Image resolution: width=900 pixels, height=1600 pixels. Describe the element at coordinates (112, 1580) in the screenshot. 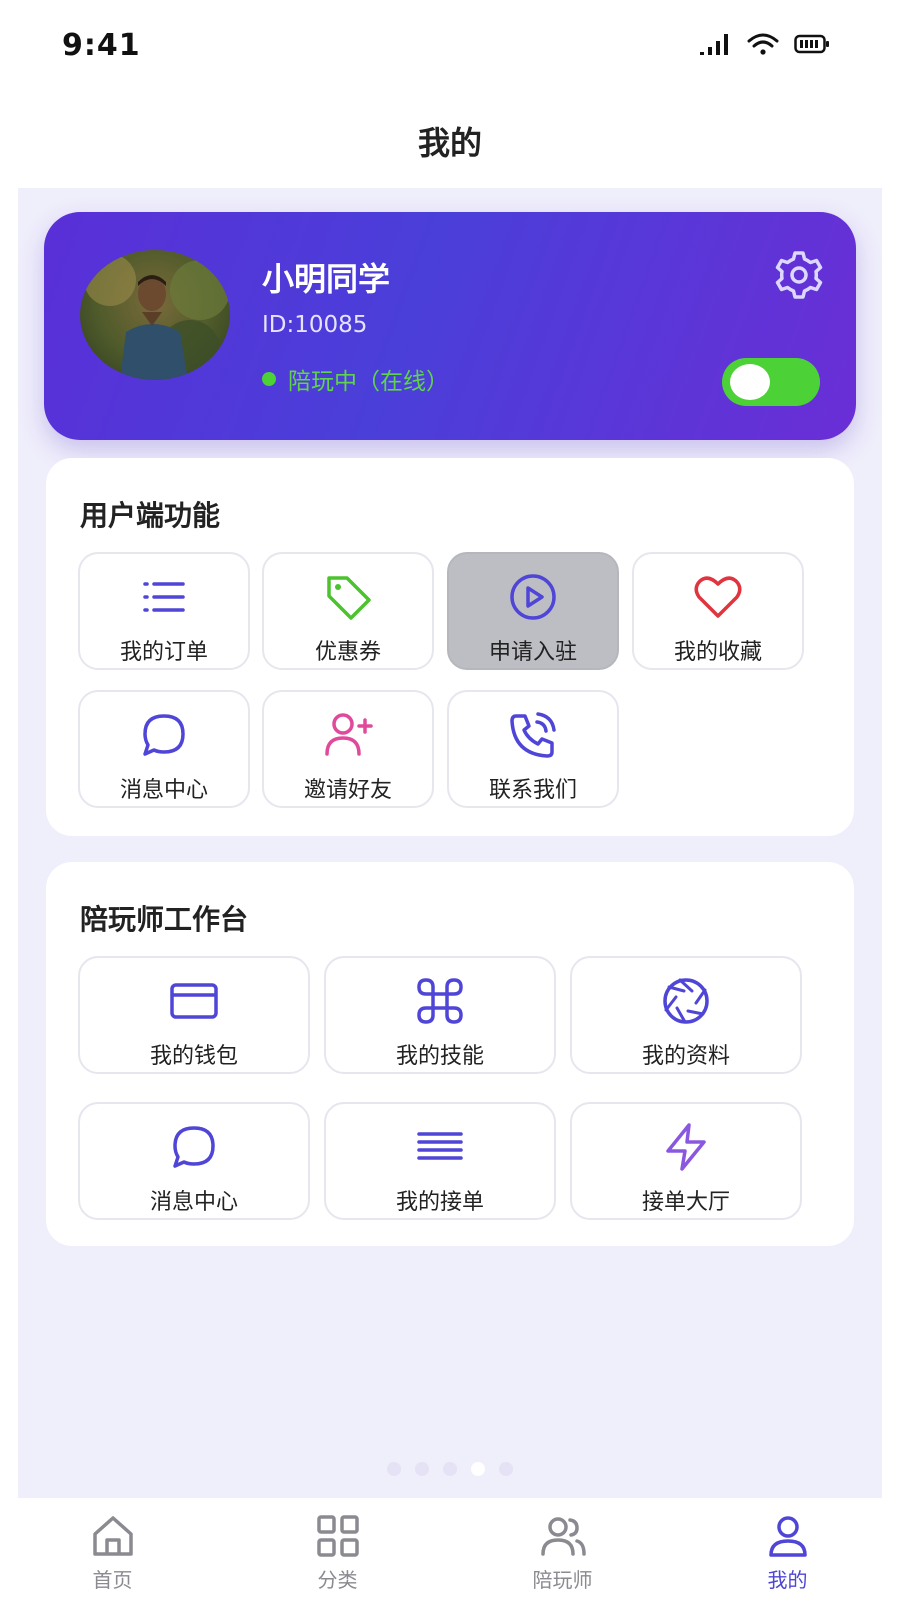

I see `tab-label: 首页` at that location.